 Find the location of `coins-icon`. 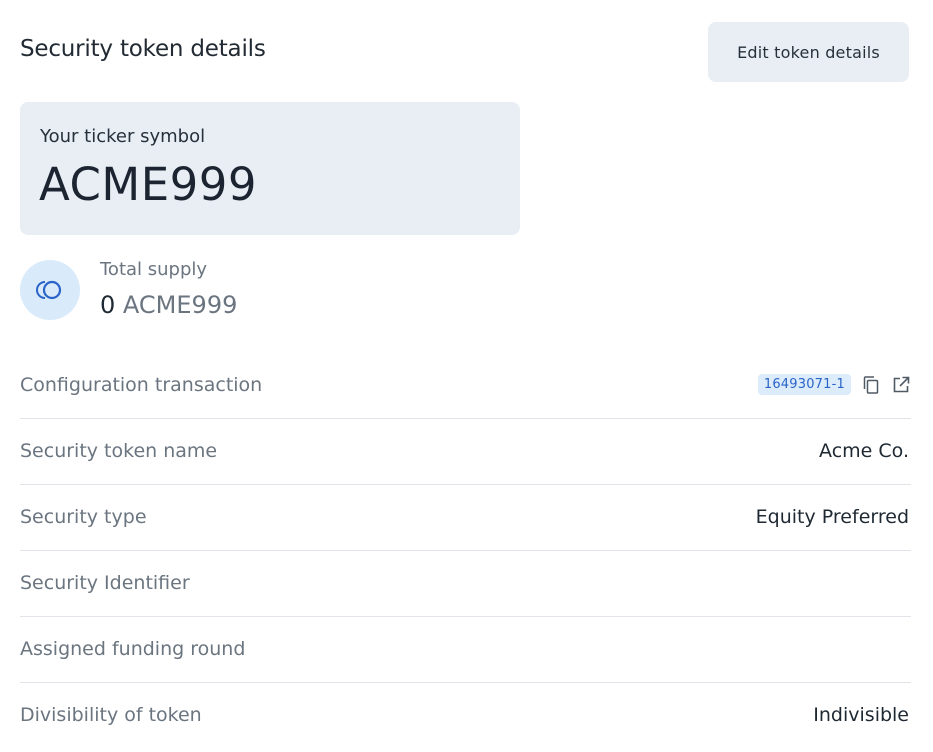

coins-icon is located at coordinates (50, 290).